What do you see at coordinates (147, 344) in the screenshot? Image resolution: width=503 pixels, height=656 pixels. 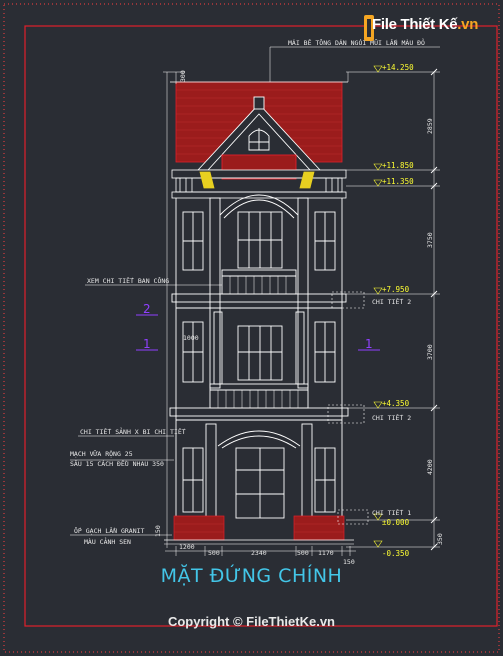 I see `grid-marker-1-left: 1` at bounding box center [147, 344].